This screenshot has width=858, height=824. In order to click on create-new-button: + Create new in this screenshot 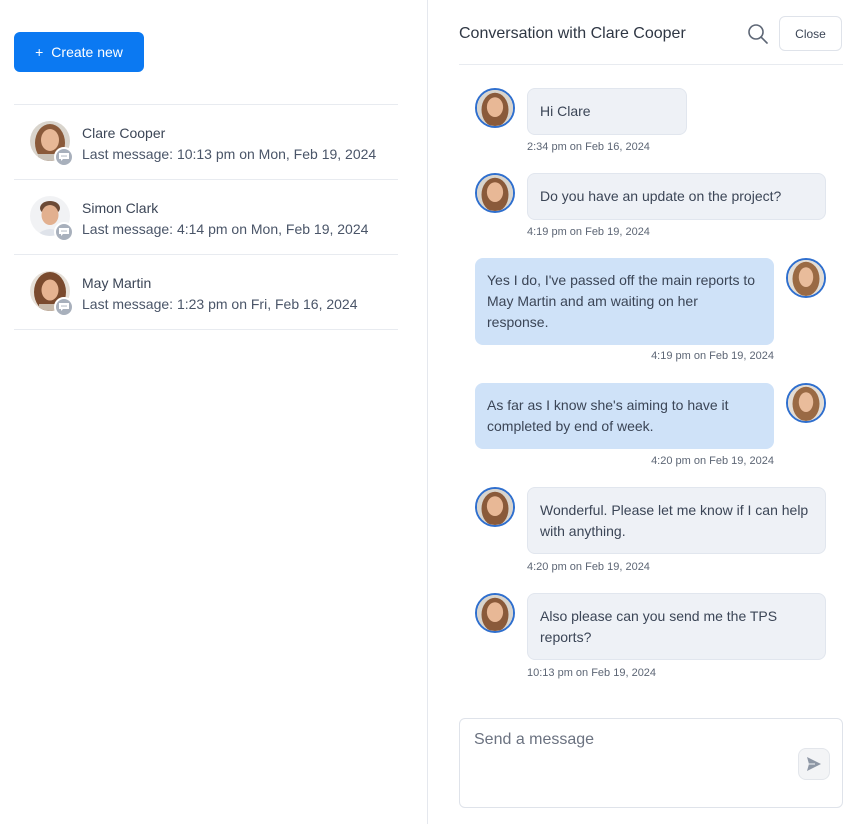, I will do `click(79, 52)`.